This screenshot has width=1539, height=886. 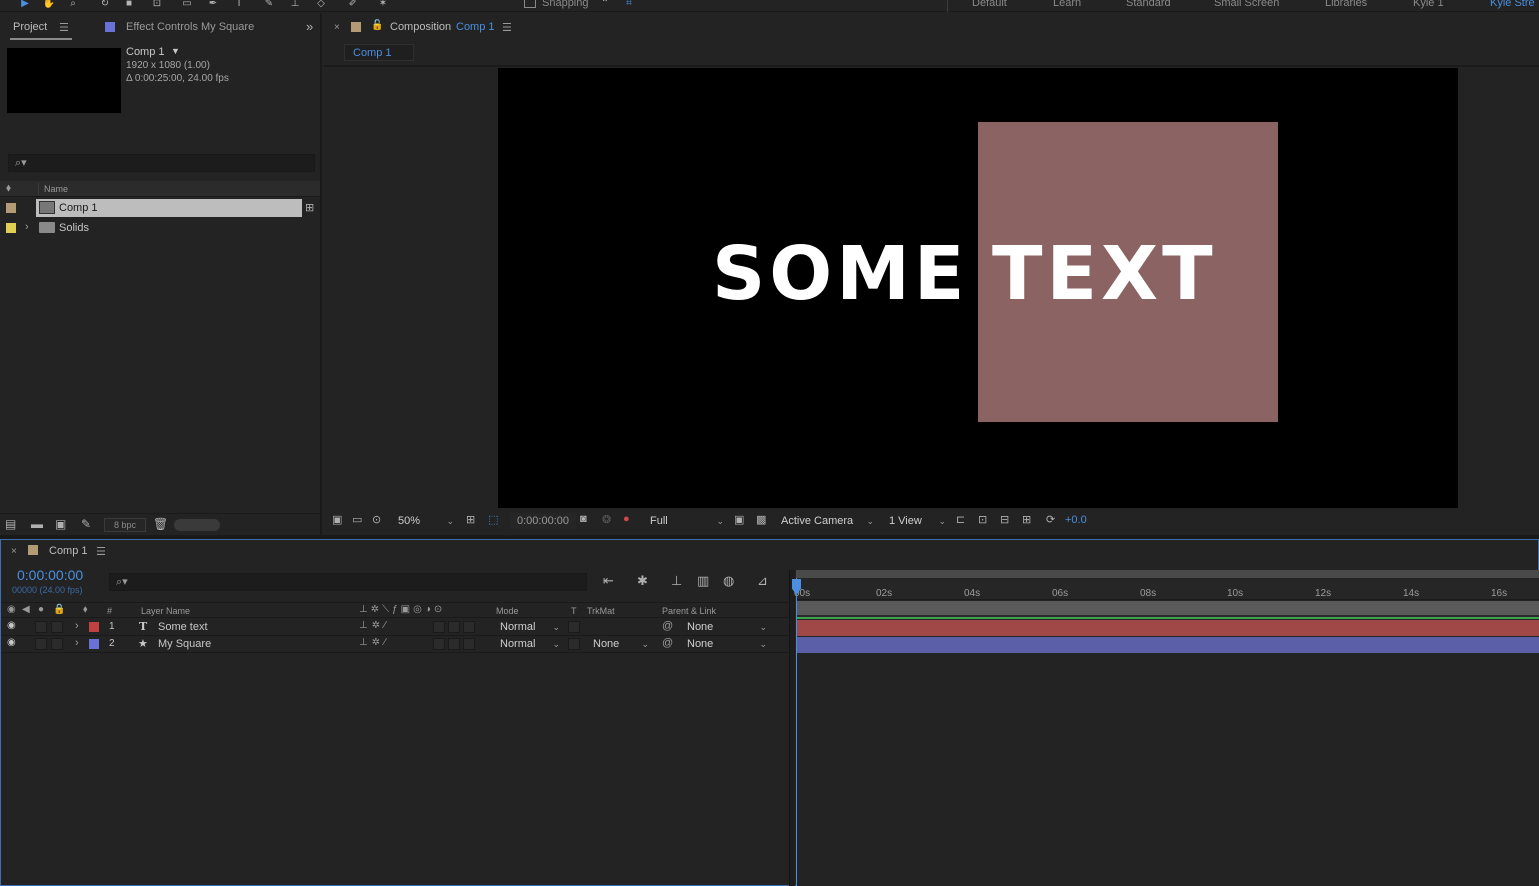 What do you see at coordinates (475, 27) in the screenshot?
I see `composition-tab-name: Comp 1` at bounding box center [475, 27].